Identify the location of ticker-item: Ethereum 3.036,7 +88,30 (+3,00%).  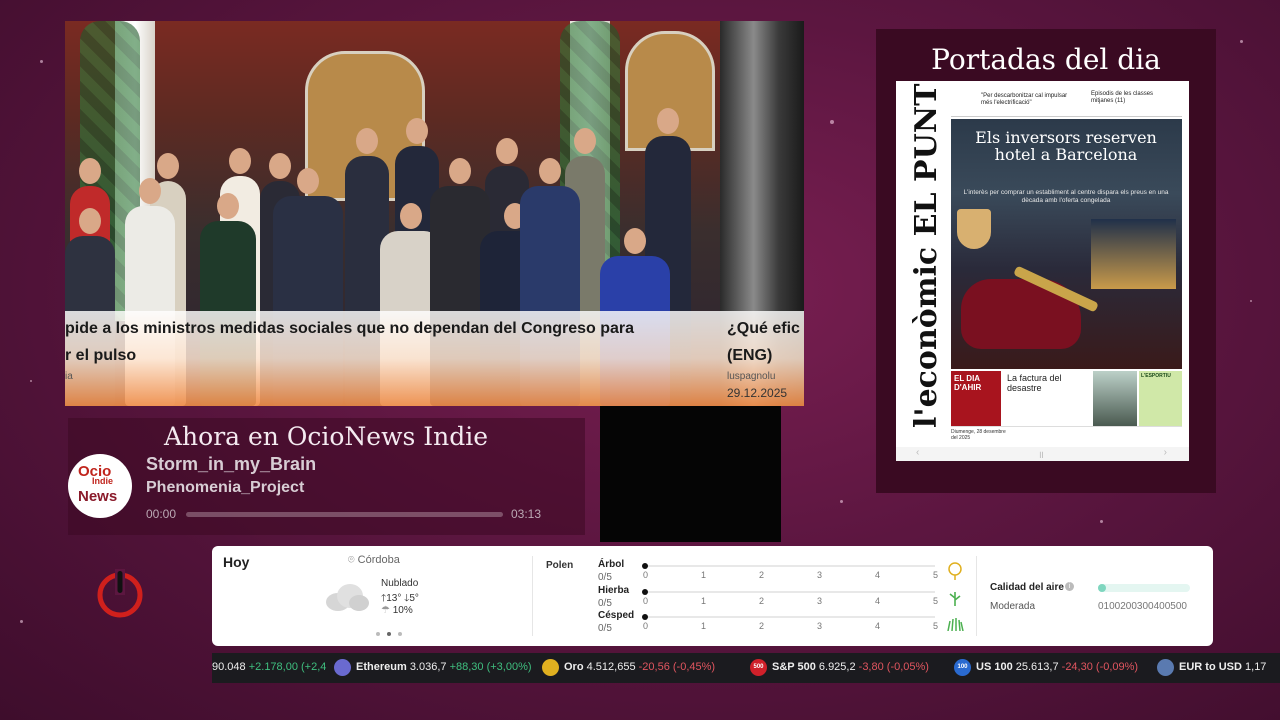
(444, 667).